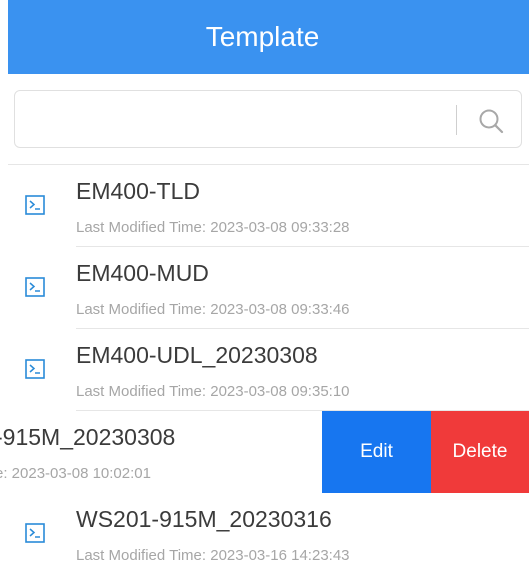 The width and height of the screenshot is (529, 575). I want to click on last-modified-time: e: 2023-03-08 10:02:01, so click(75, 473).